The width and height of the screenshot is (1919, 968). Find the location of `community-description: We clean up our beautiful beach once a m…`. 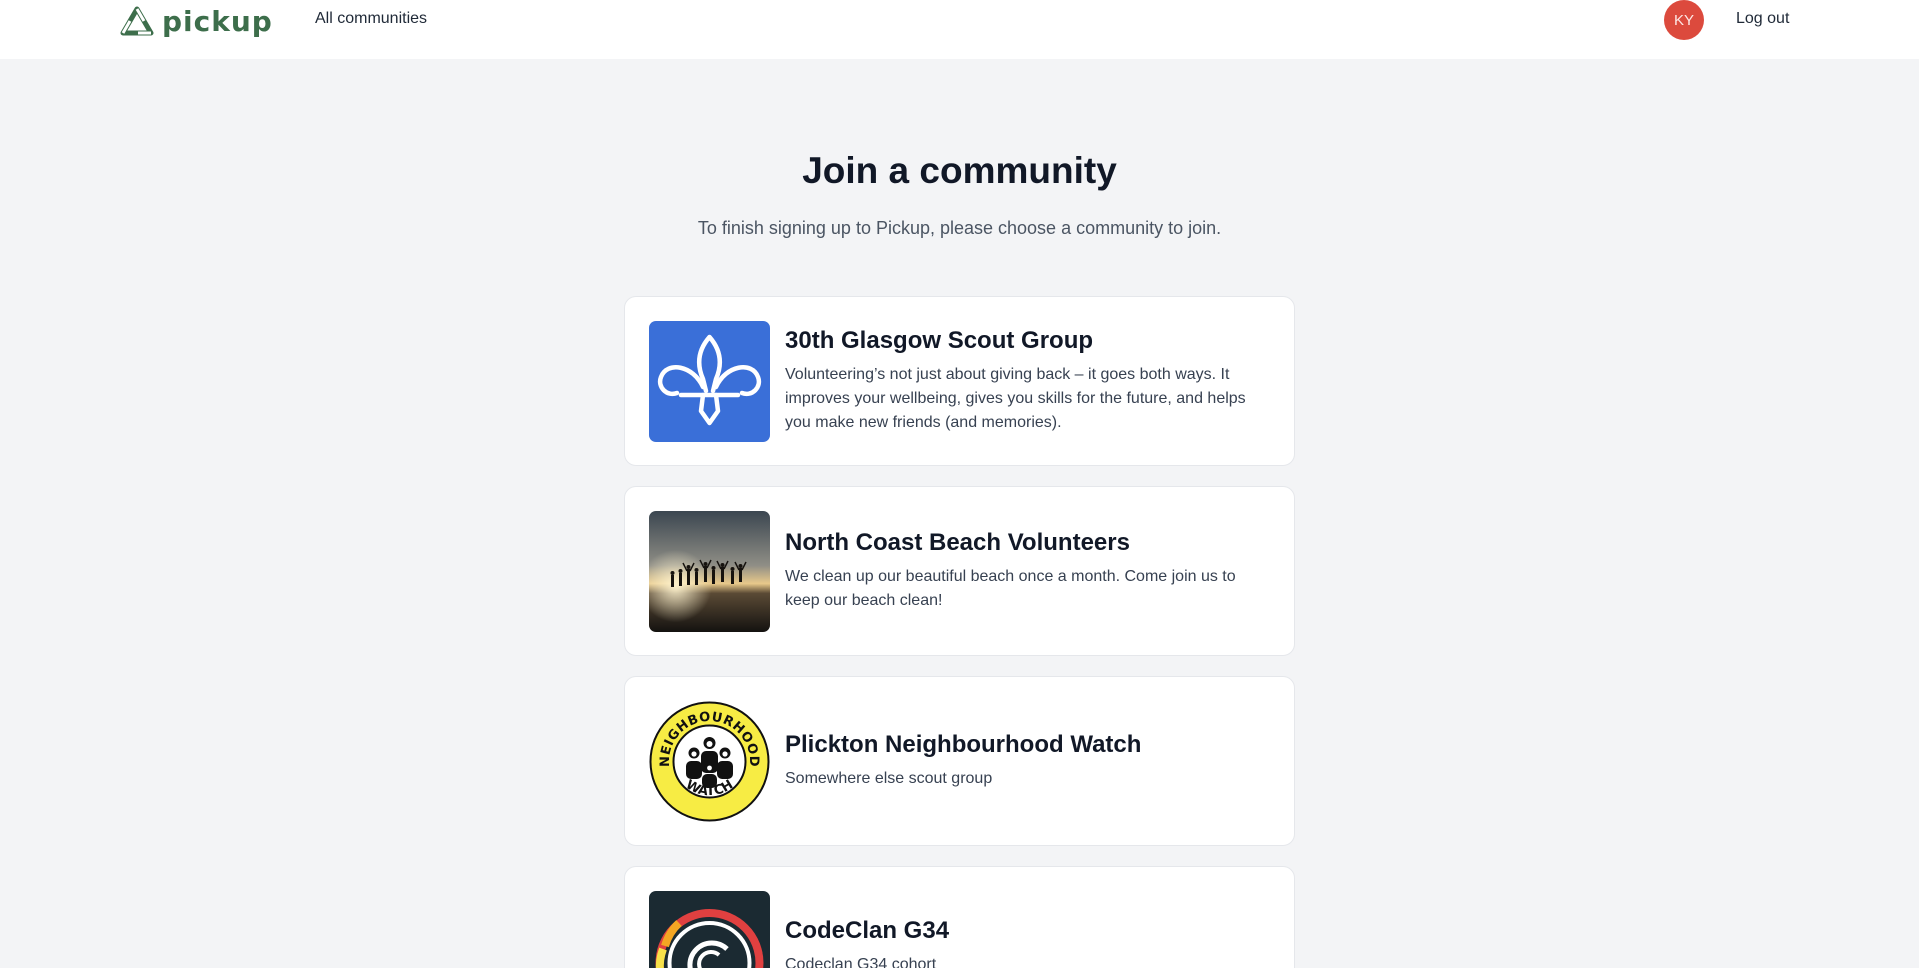

community-description: We clean up our beautiful beach once a m… is located at coordinates (1010, 588).